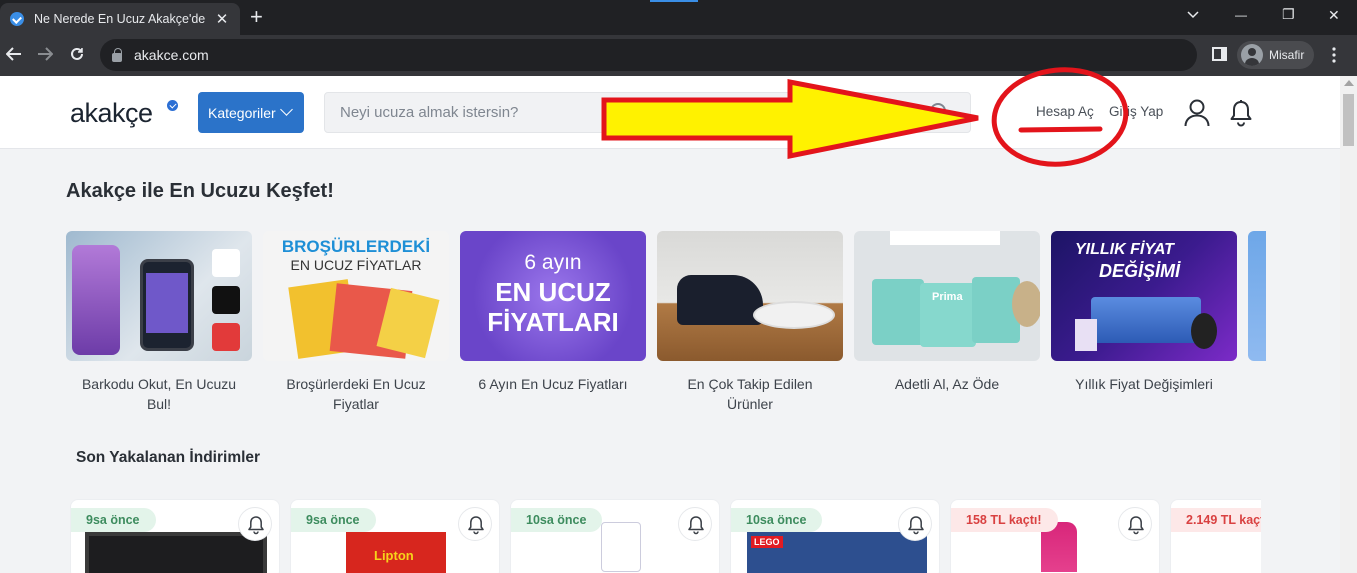 This screenshot has width=1357, height=573. I want to click on address-url: akakce.com, so click(171, 55).